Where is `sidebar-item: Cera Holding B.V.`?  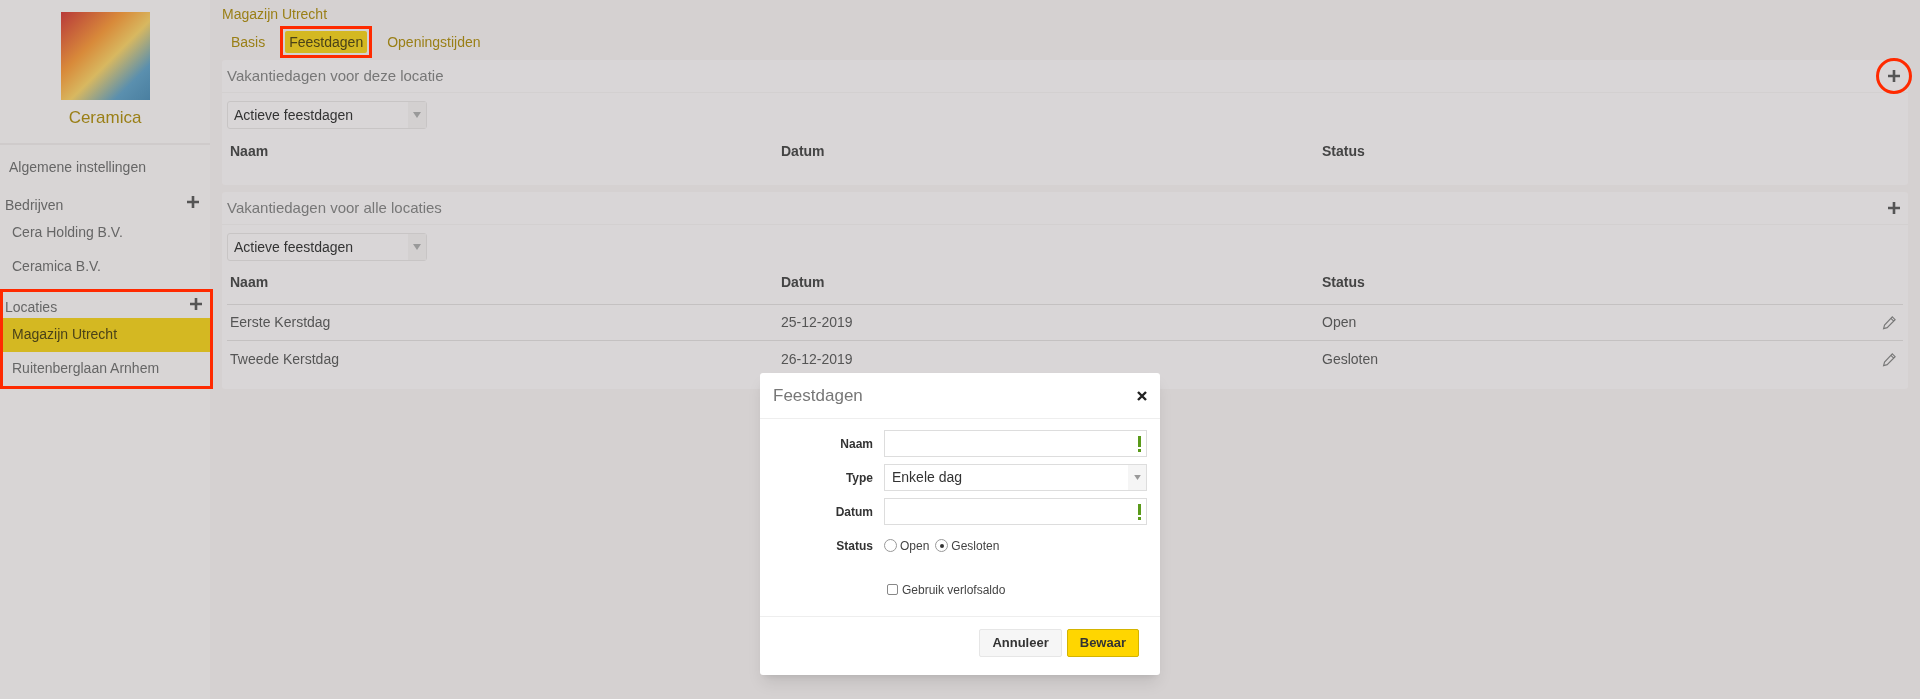
sidebar-item: Cera Holding B.V. is located at coordinates (105, 232).